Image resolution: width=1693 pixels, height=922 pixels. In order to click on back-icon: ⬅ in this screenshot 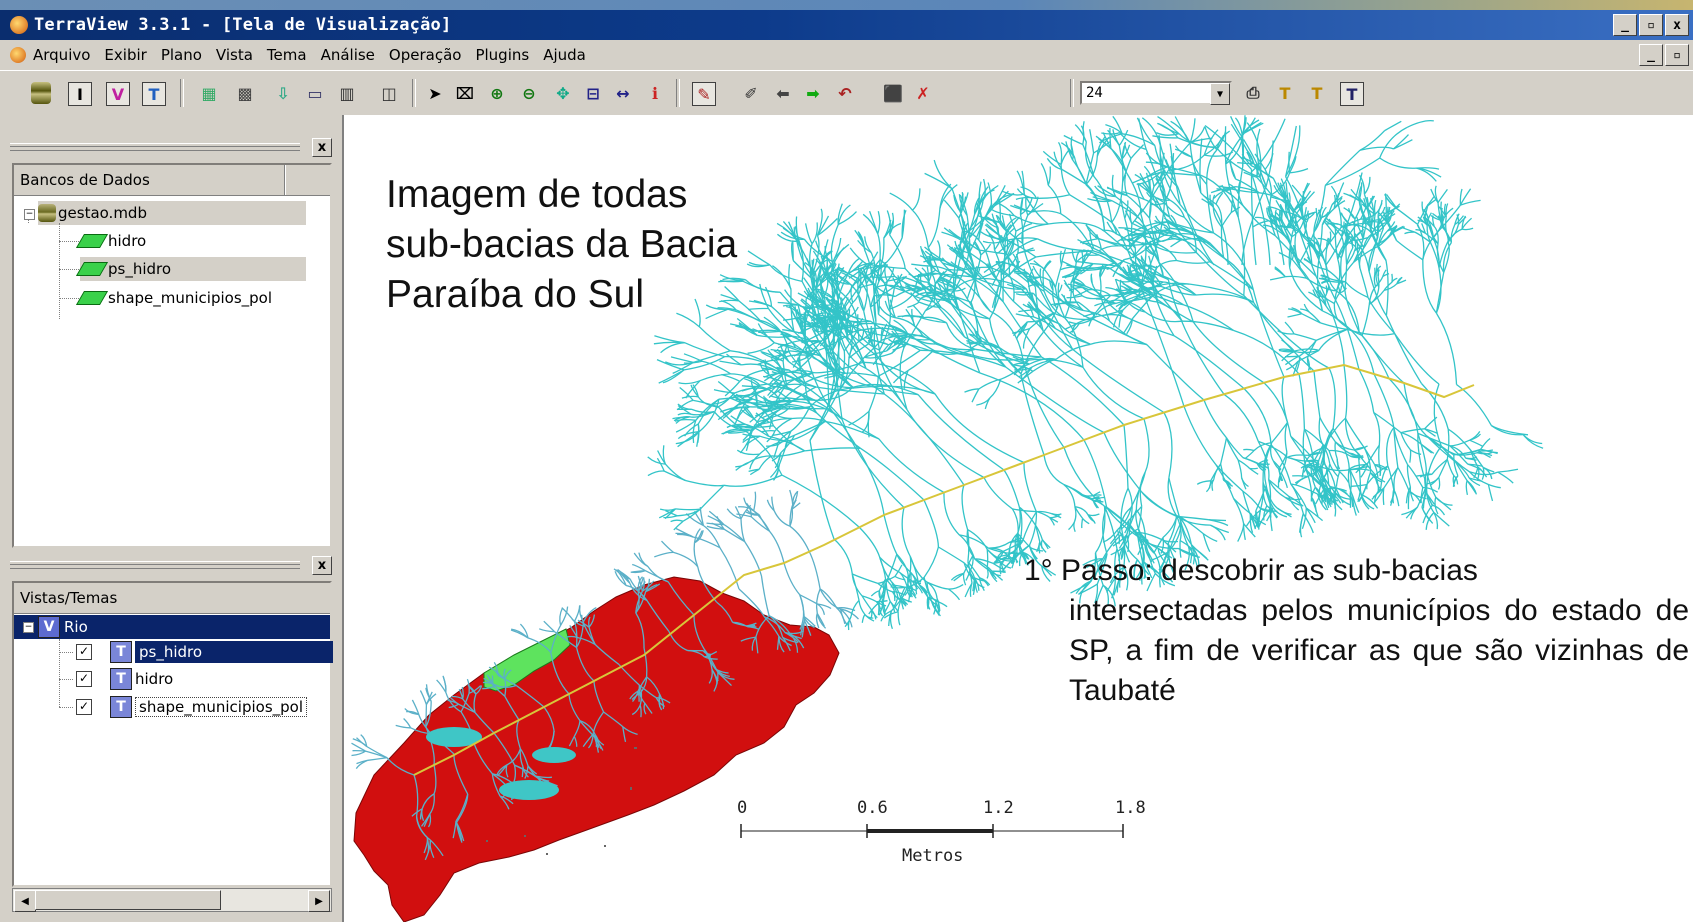, I will do `click(783, 93)`.